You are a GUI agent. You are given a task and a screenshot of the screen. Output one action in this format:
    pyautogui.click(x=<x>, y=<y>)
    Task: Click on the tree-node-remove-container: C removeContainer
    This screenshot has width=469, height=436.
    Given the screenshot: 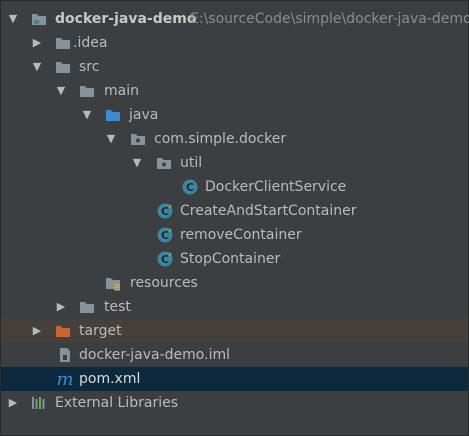 What is the action you would take?
    pyautogui.click(x=234, y=235)
    